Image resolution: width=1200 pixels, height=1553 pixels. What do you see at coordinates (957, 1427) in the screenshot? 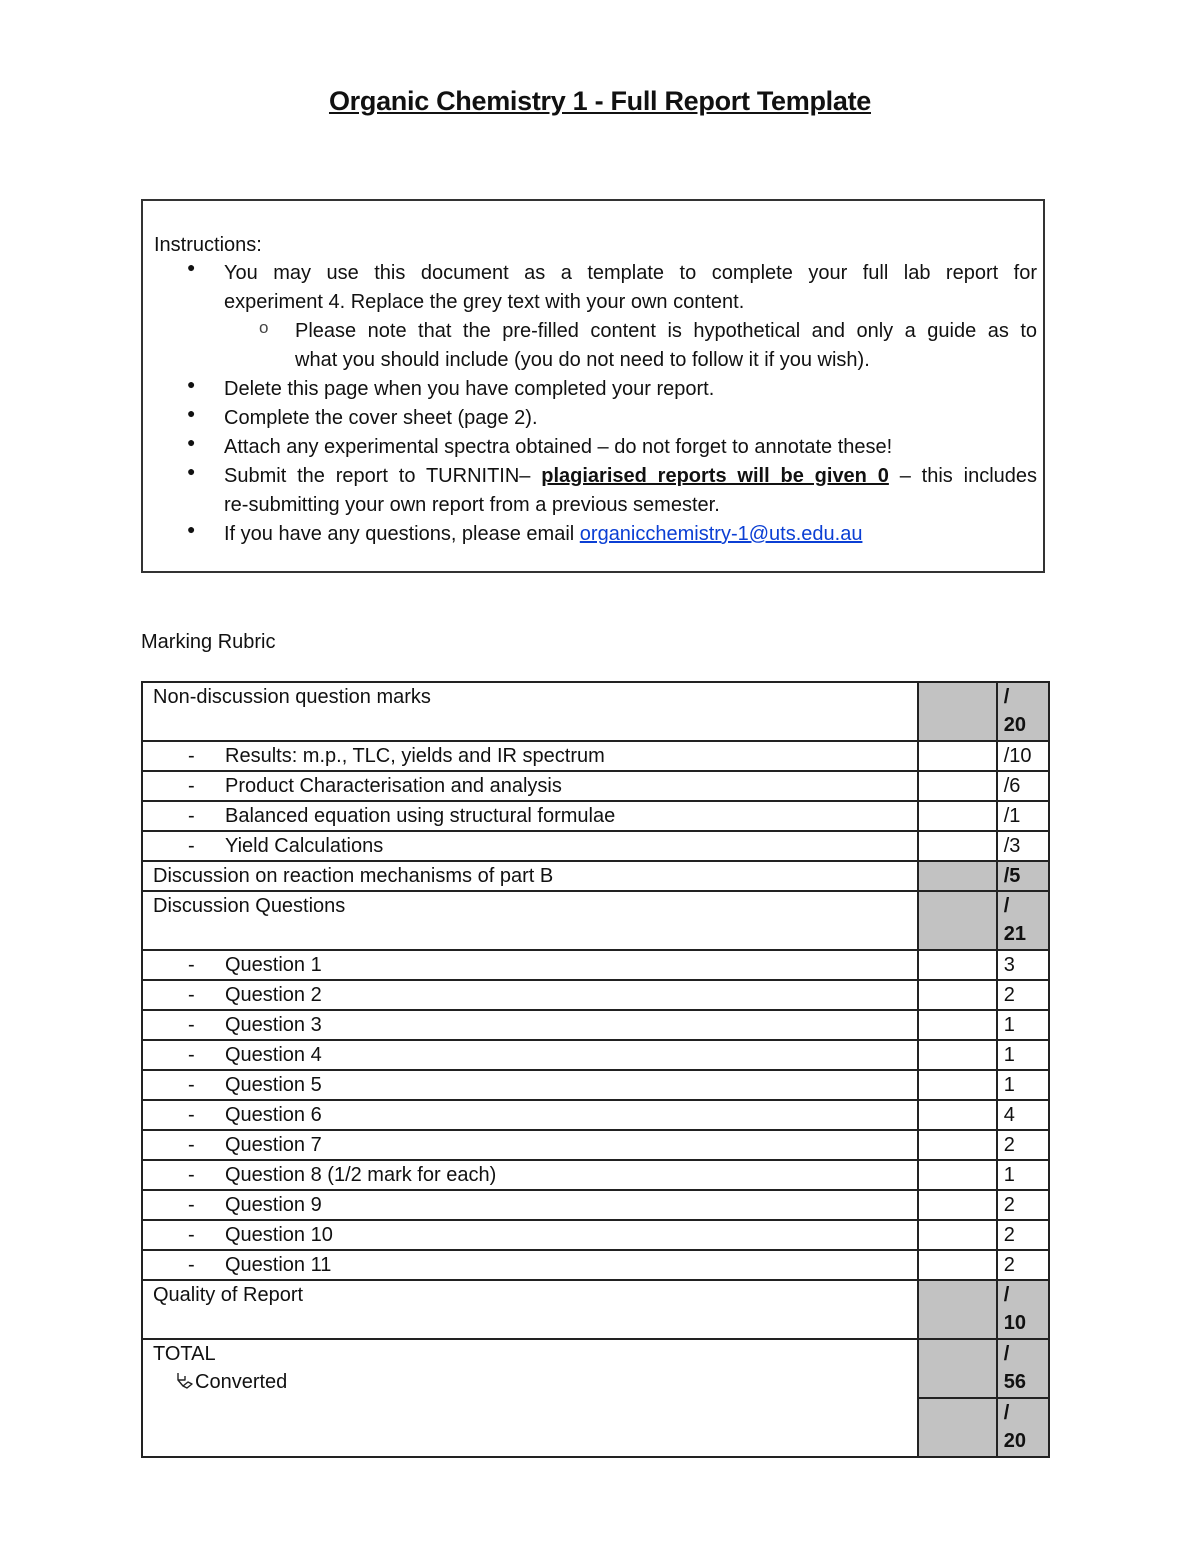
I see `converted-mark-cell` at bounding box center [957, 1427].